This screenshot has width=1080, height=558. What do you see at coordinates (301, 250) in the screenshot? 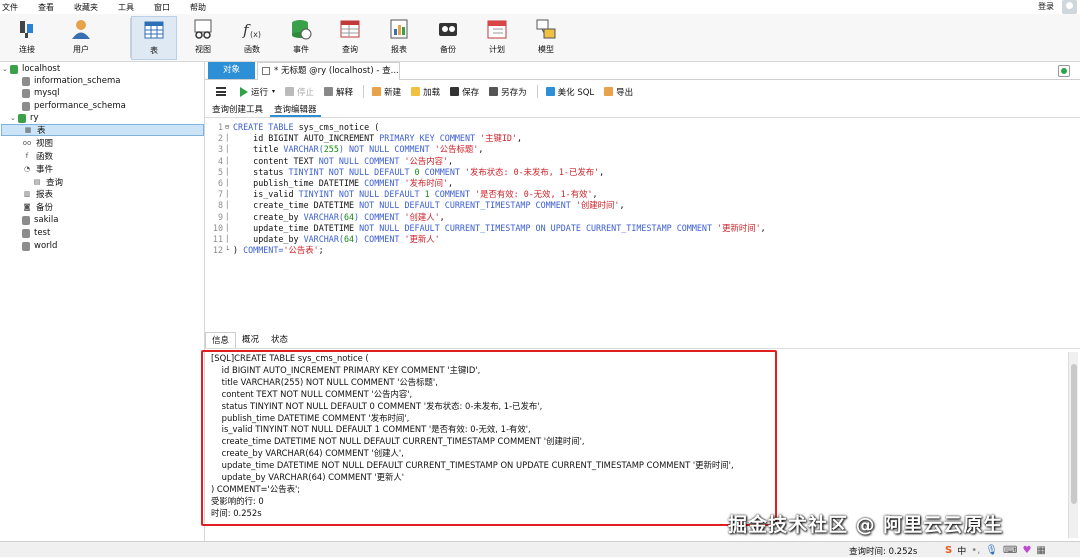
I see `sql-token: '公告表'` at bounding box center [301, 250].